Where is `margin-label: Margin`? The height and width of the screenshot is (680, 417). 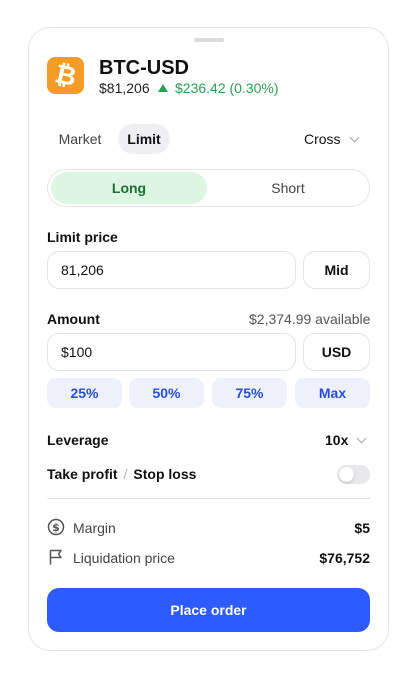
margin-label: Margin is located at coordinates (94, 528).